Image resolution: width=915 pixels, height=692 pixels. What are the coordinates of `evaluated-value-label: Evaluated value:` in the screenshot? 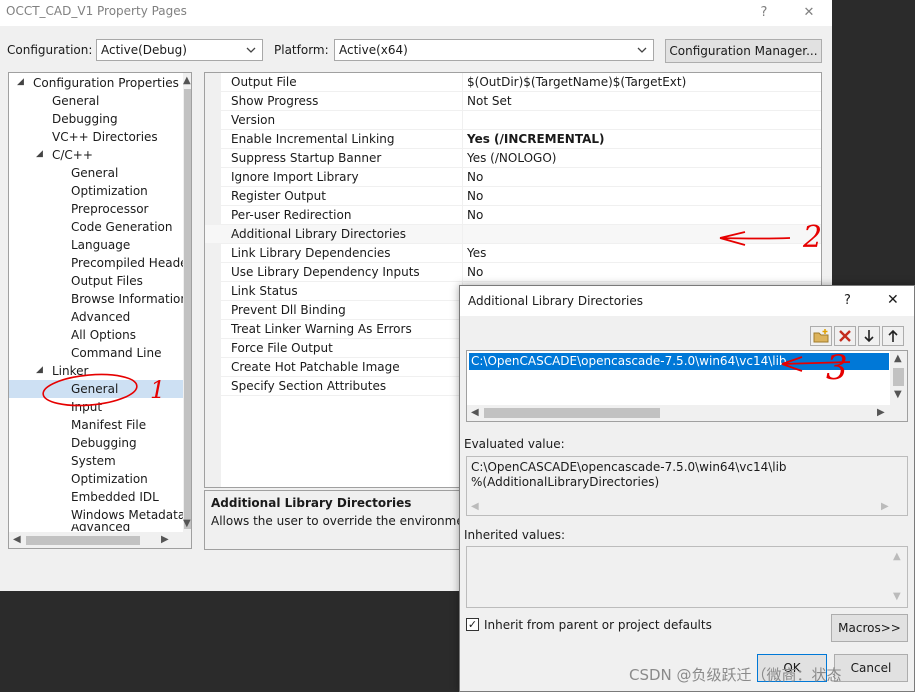 It's located at (514, 444).